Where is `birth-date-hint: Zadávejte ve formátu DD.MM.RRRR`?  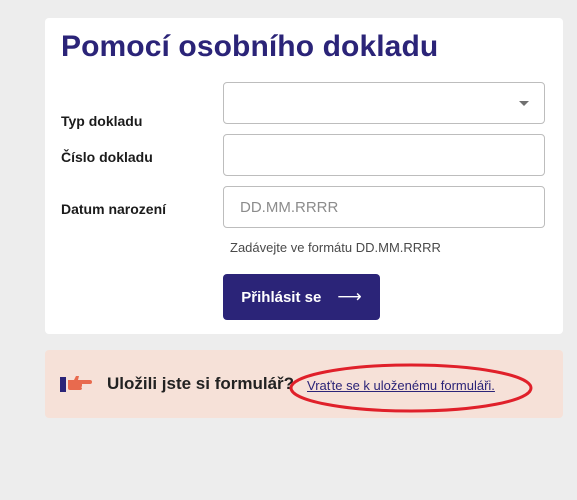
birth-date-hint: Zadávejte ve formátu DD.MM.RRRR is located at coordinates (335, 247).